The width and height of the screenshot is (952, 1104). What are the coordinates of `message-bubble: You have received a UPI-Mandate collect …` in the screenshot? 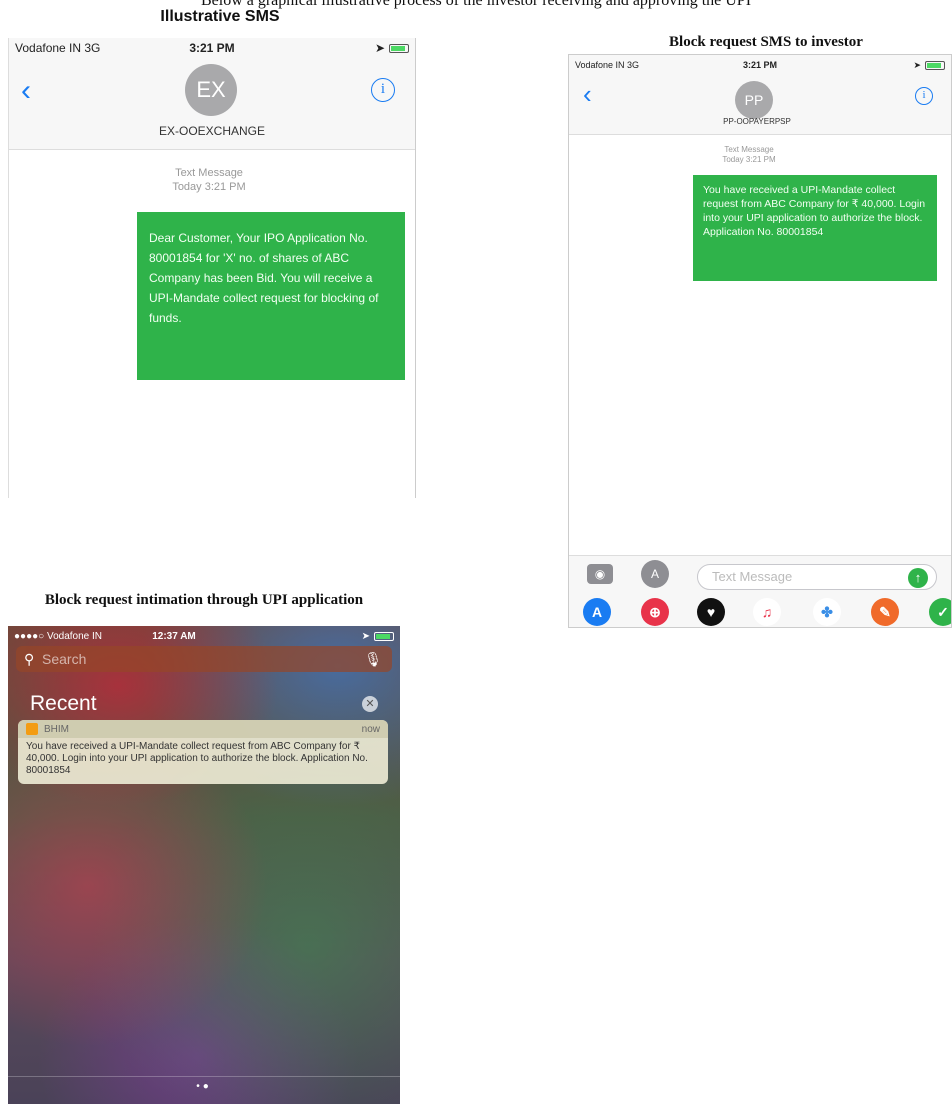 It's located at (815, 228).